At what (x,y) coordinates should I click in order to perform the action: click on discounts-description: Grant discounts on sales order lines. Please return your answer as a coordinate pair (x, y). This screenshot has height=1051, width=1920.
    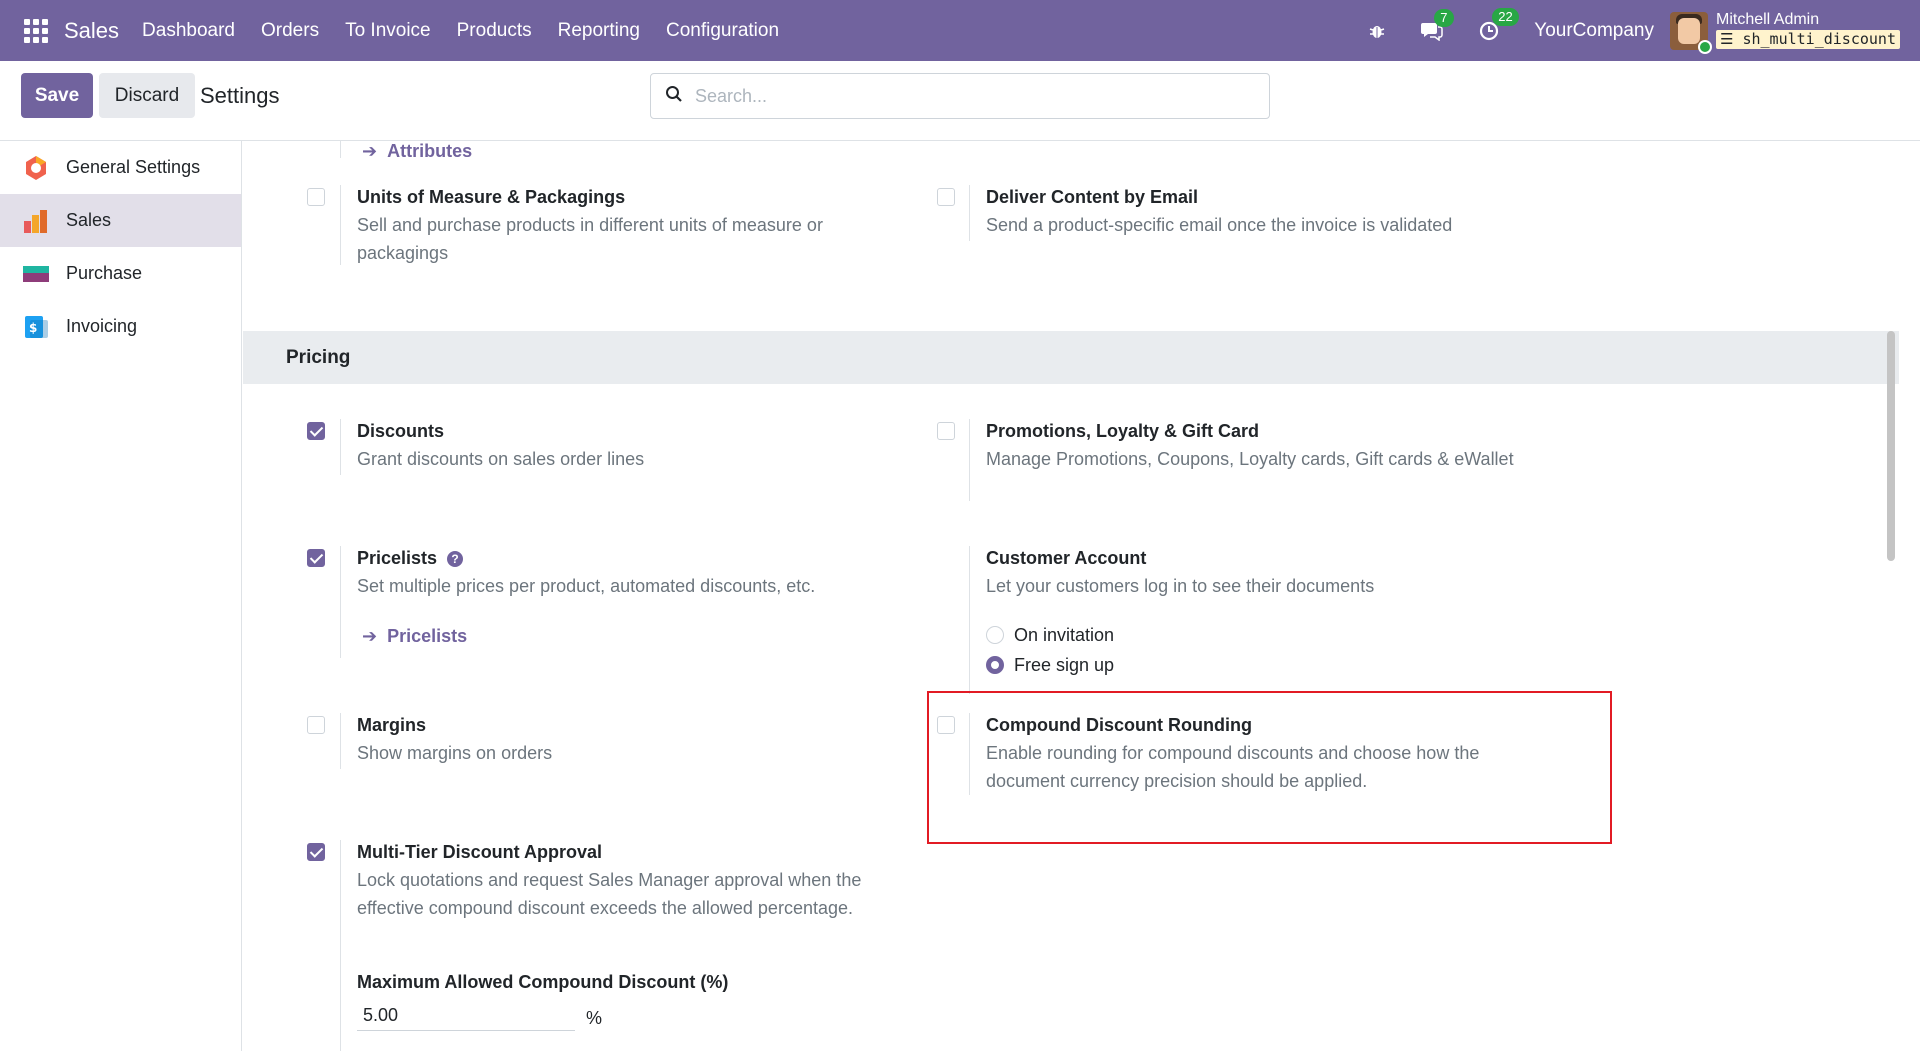
    Looking at the image, I should click on (501, 459).